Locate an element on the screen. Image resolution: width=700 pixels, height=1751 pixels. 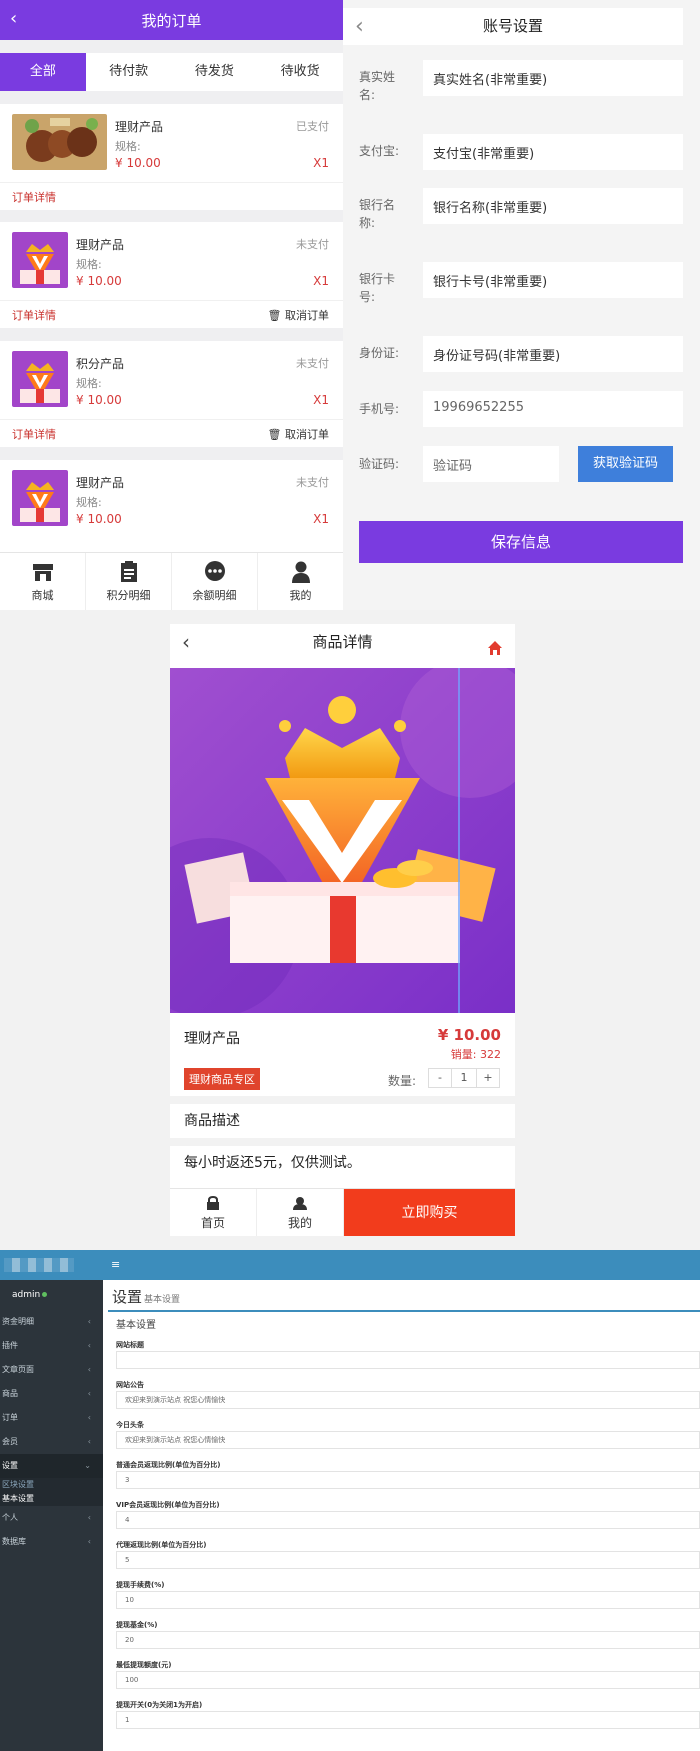
site-title-input is located at coordinates (408, 1360).